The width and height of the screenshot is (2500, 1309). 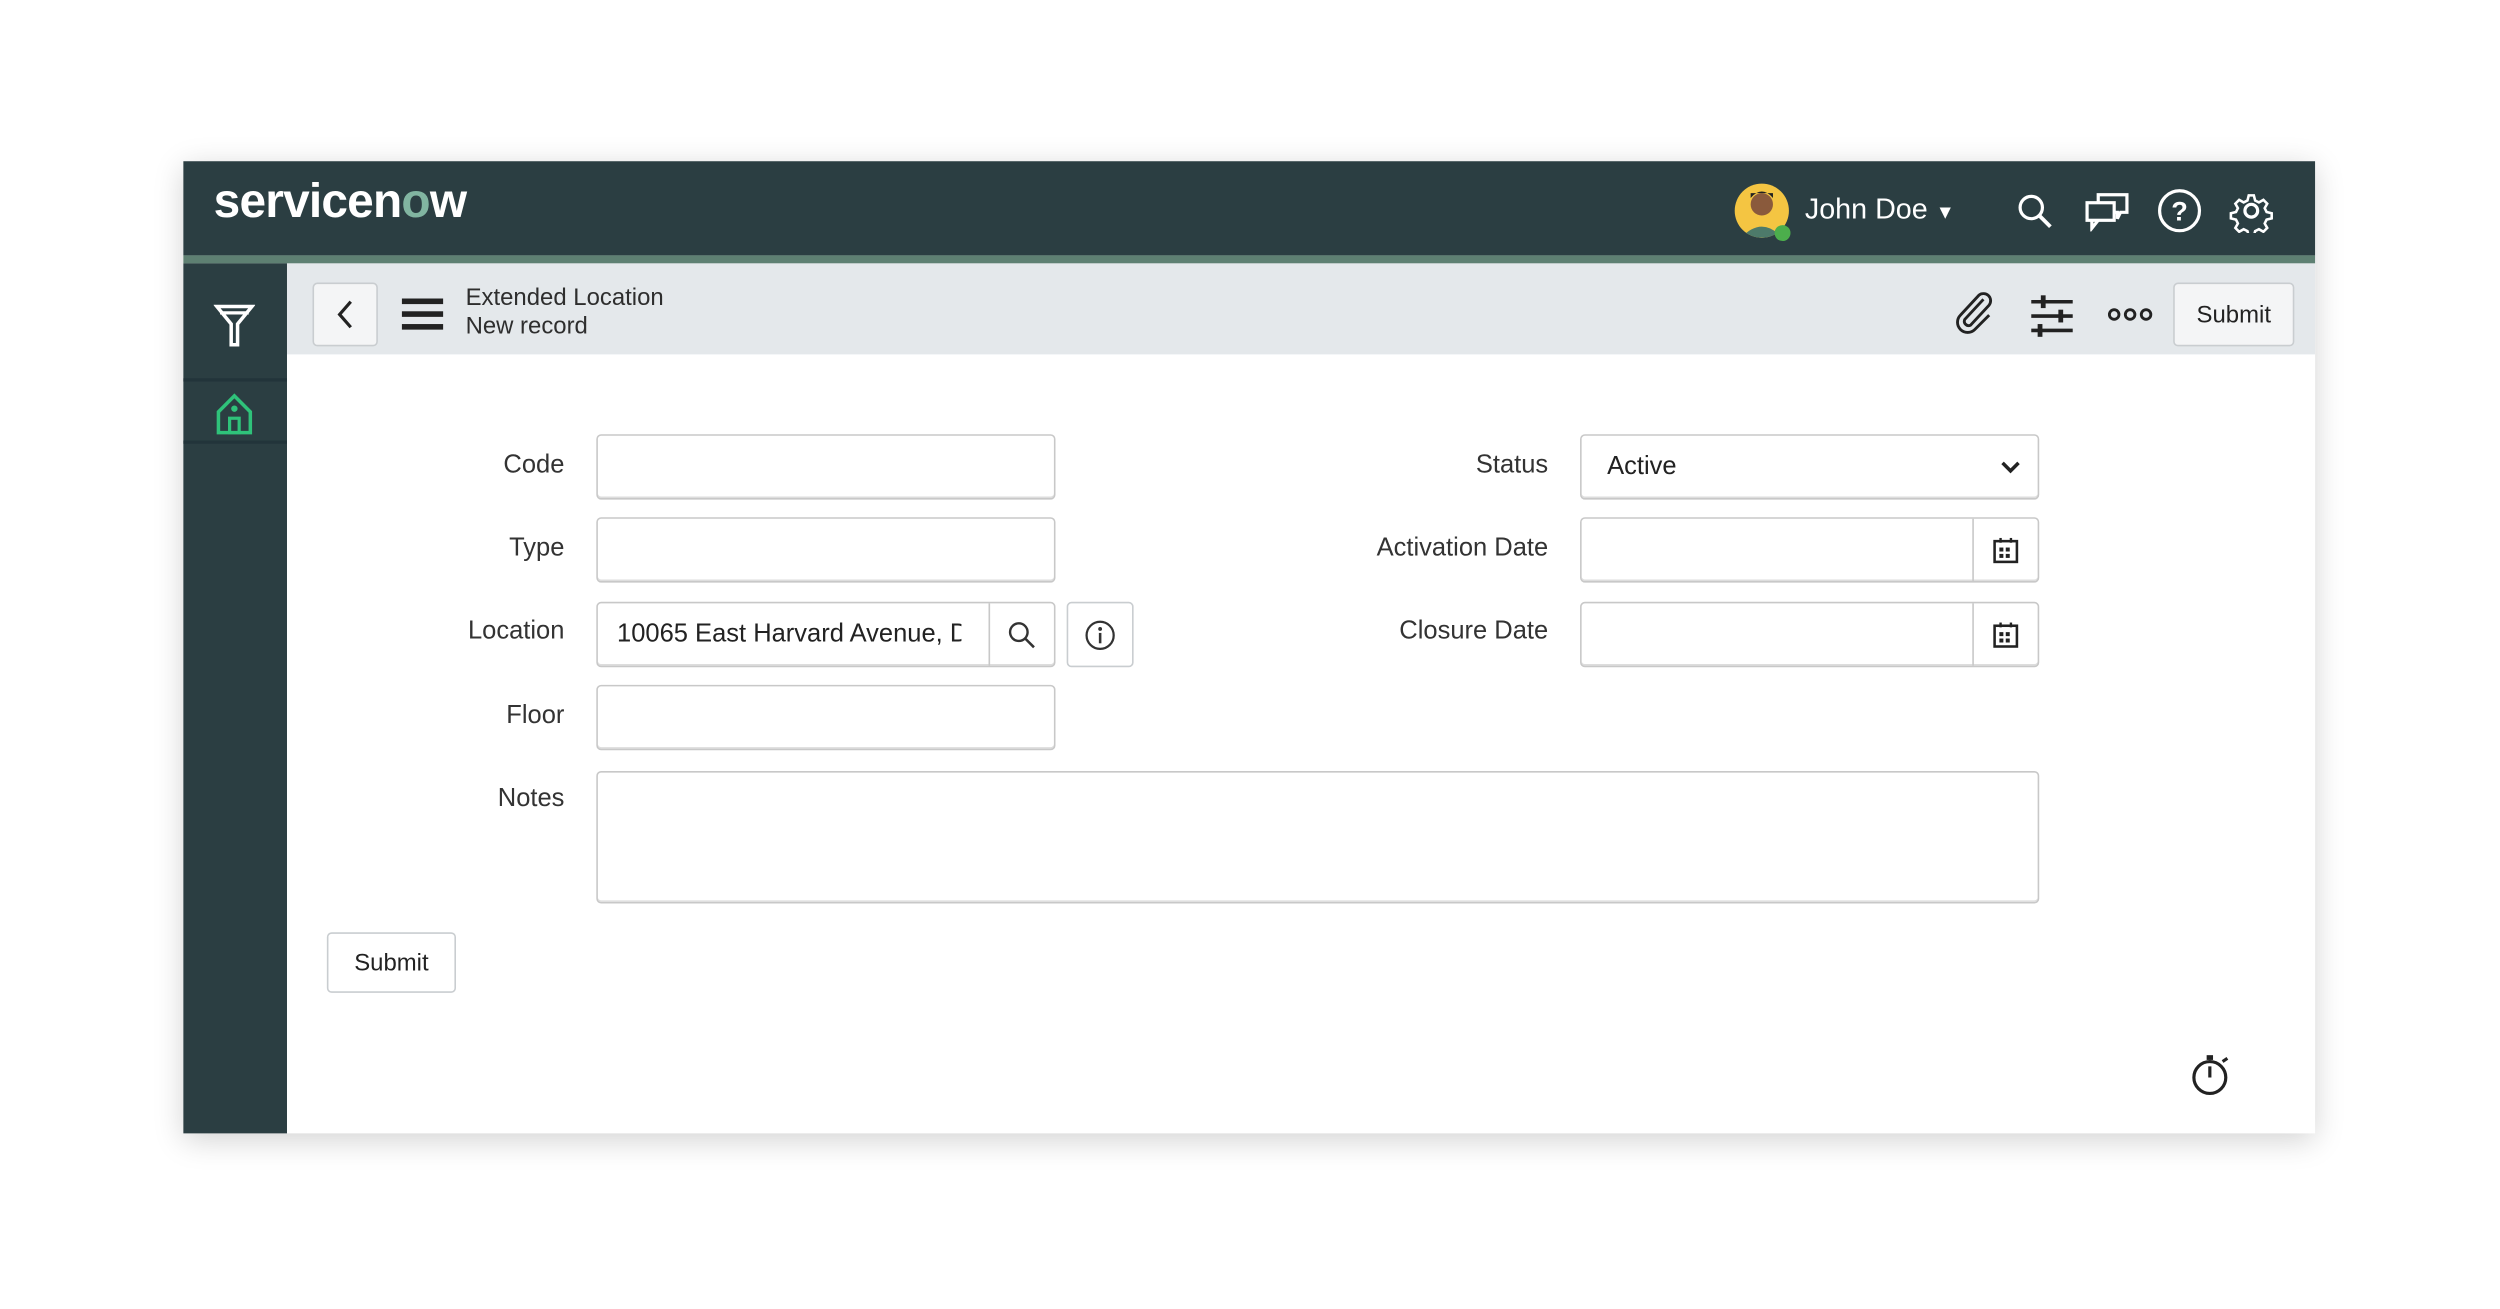 What do you see at coordinates (537, 548) in the screenshot?
I see `type-label: Type` at bounding box center [537, 548].